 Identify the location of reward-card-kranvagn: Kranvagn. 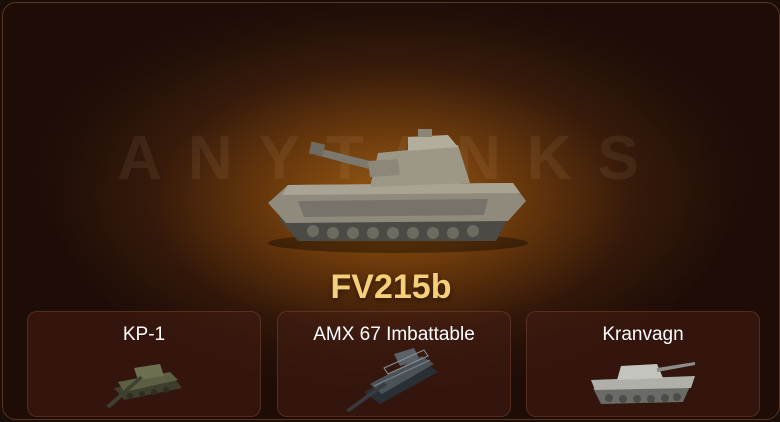
(643, 364).